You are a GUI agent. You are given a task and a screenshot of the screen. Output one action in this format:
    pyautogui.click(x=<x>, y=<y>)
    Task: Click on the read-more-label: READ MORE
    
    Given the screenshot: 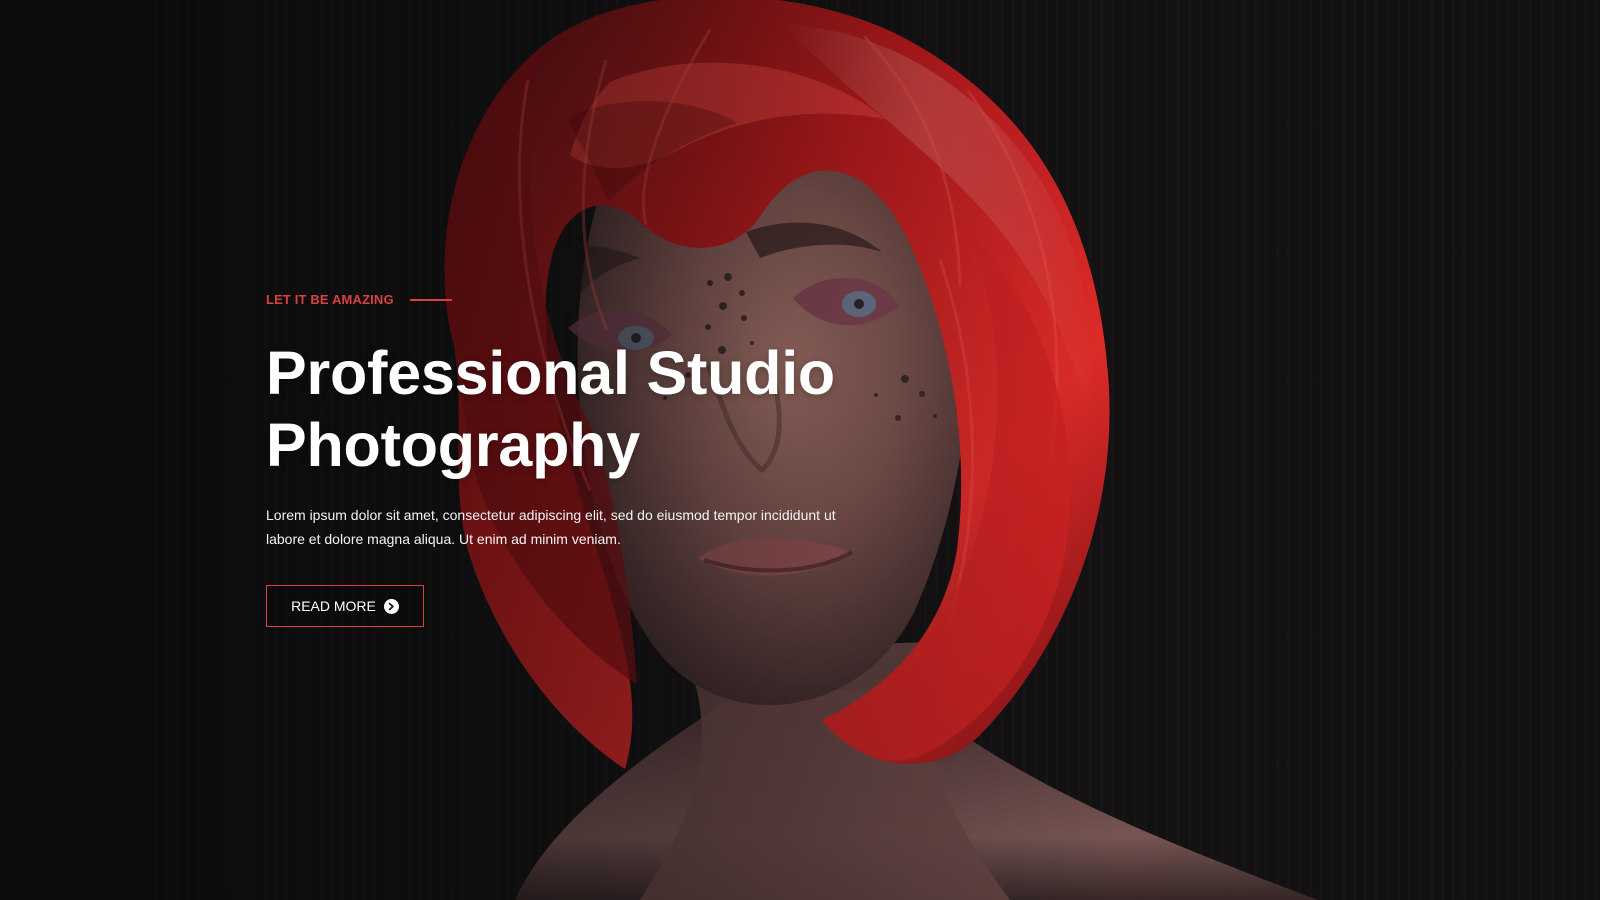 What is the action you would take?
    pyautogui.click(x=333, y=606)
    